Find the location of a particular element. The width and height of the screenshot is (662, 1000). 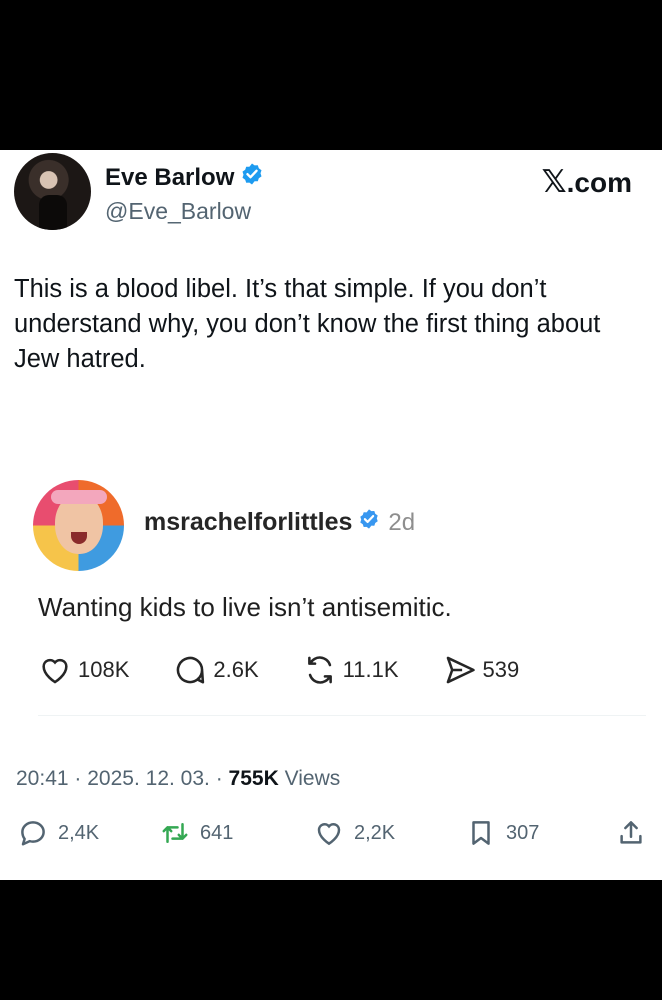

action-bar: 2,4K 641 2,2K 307 is located at coordinates (333, 836).